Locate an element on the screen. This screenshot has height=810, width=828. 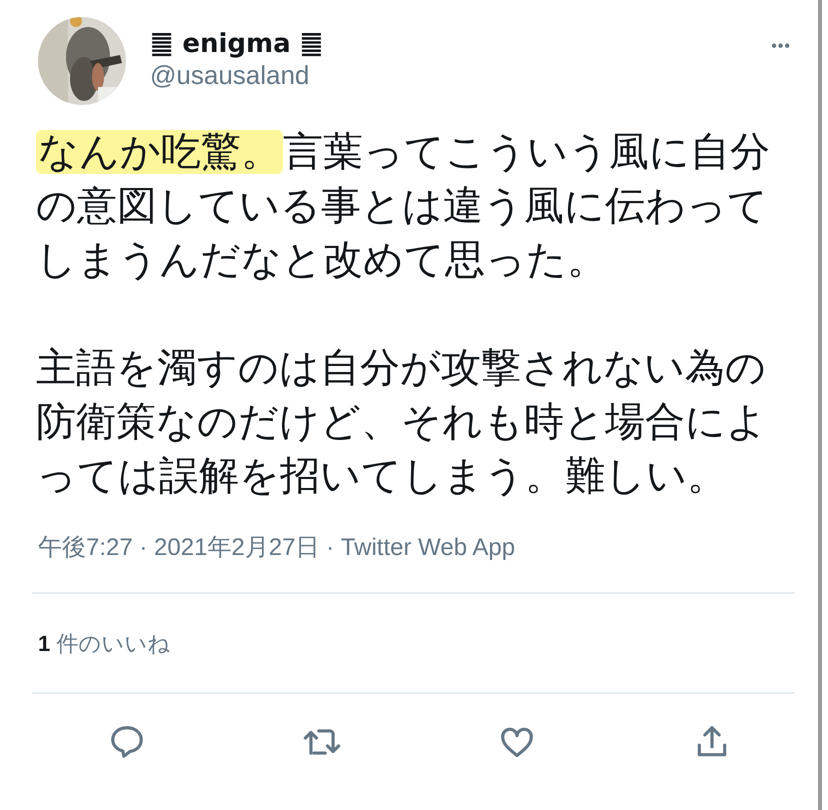
likes-count: 1 件のいいね is located at coordinates (104, 643).